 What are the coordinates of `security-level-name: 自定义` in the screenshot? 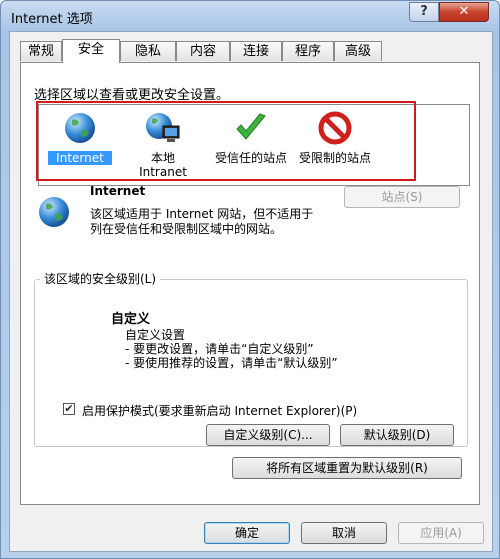 It's located at (131, 319).